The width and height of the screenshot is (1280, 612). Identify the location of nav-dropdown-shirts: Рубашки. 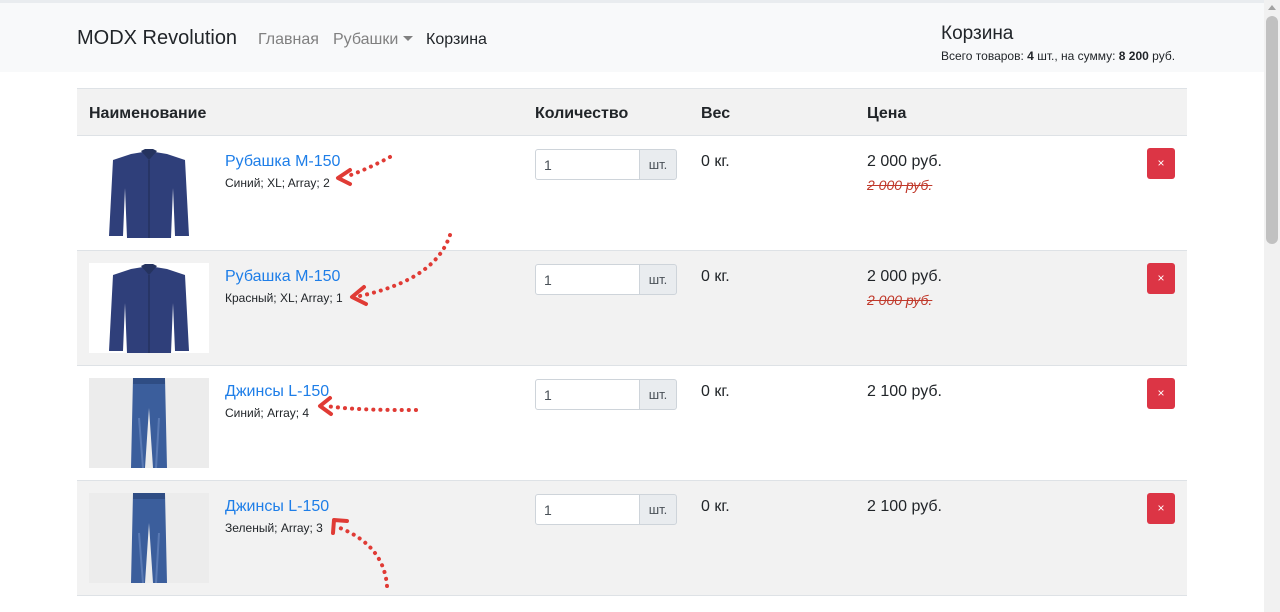
(373, 40).